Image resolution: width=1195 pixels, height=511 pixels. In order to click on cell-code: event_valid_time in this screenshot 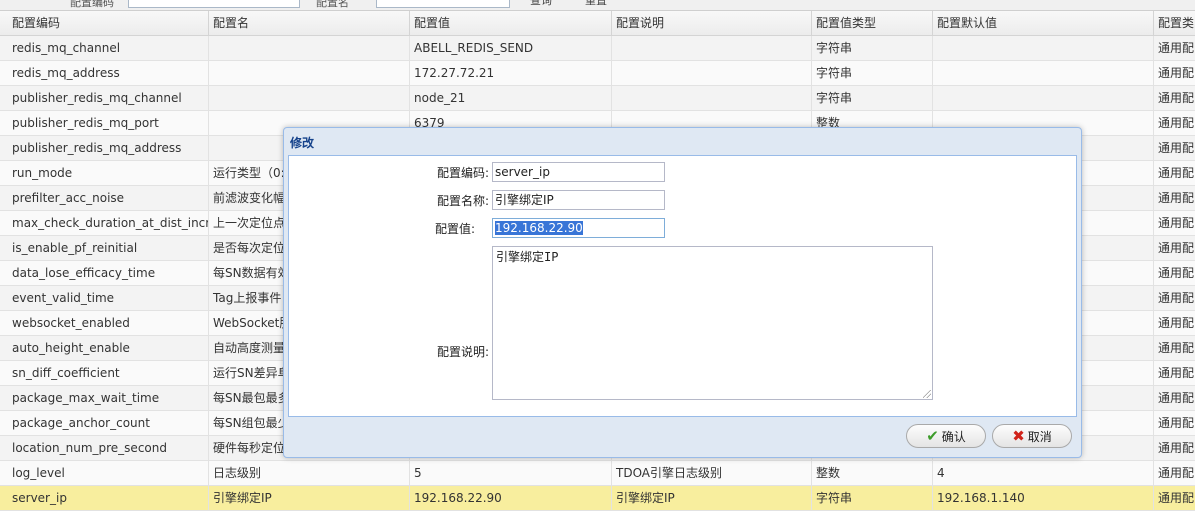, I will do `click(108, 298)`.